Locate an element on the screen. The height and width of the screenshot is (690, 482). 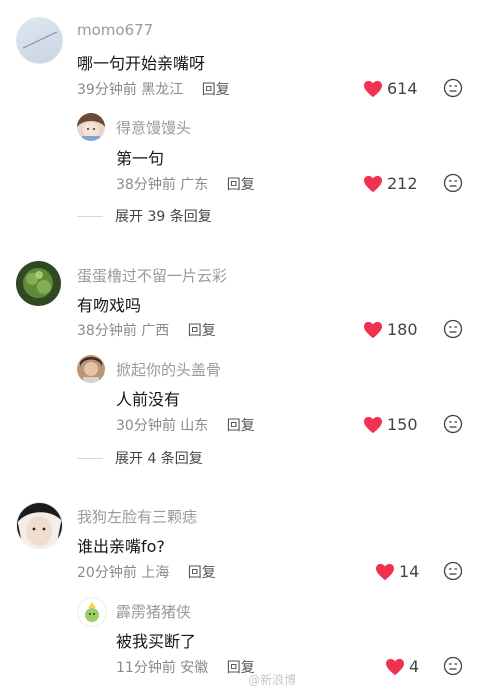
like-button: 150 is located at coordinates (390, 424).